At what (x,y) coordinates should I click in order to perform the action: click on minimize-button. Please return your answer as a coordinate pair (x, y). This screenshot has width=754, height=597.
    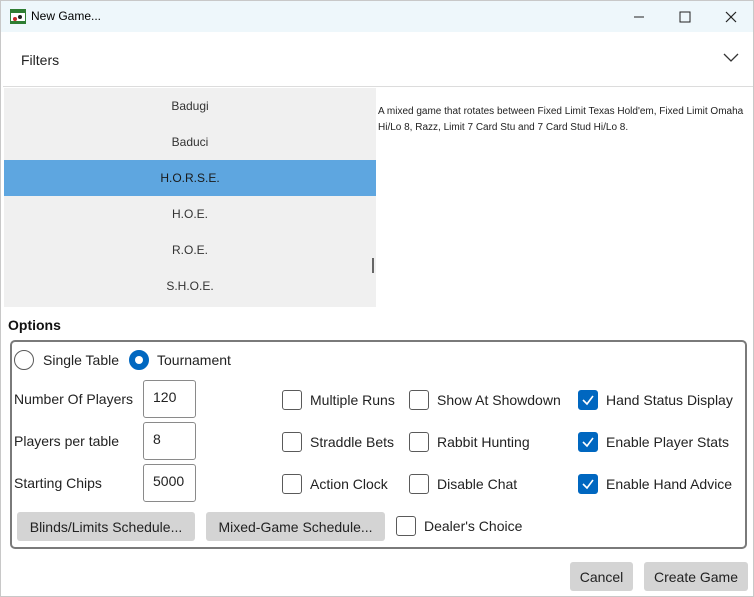
    Looking at the image, I should click on (639, 16).